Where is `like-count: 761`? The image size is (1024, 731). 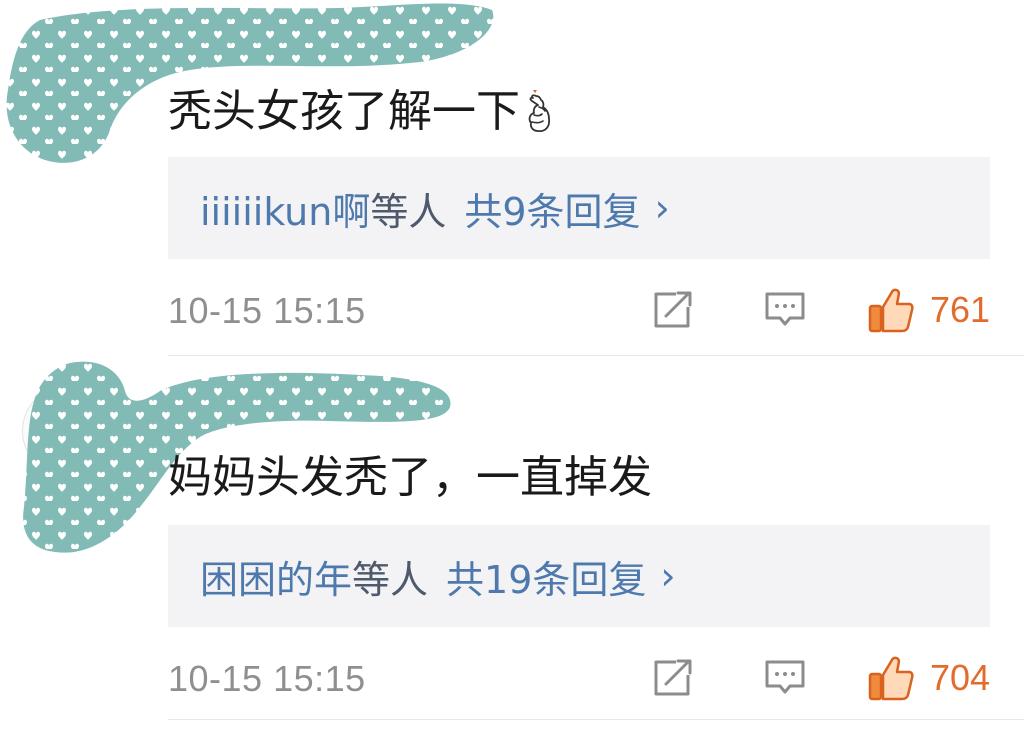
like-count: 761 is located at coordinates (960, 309).